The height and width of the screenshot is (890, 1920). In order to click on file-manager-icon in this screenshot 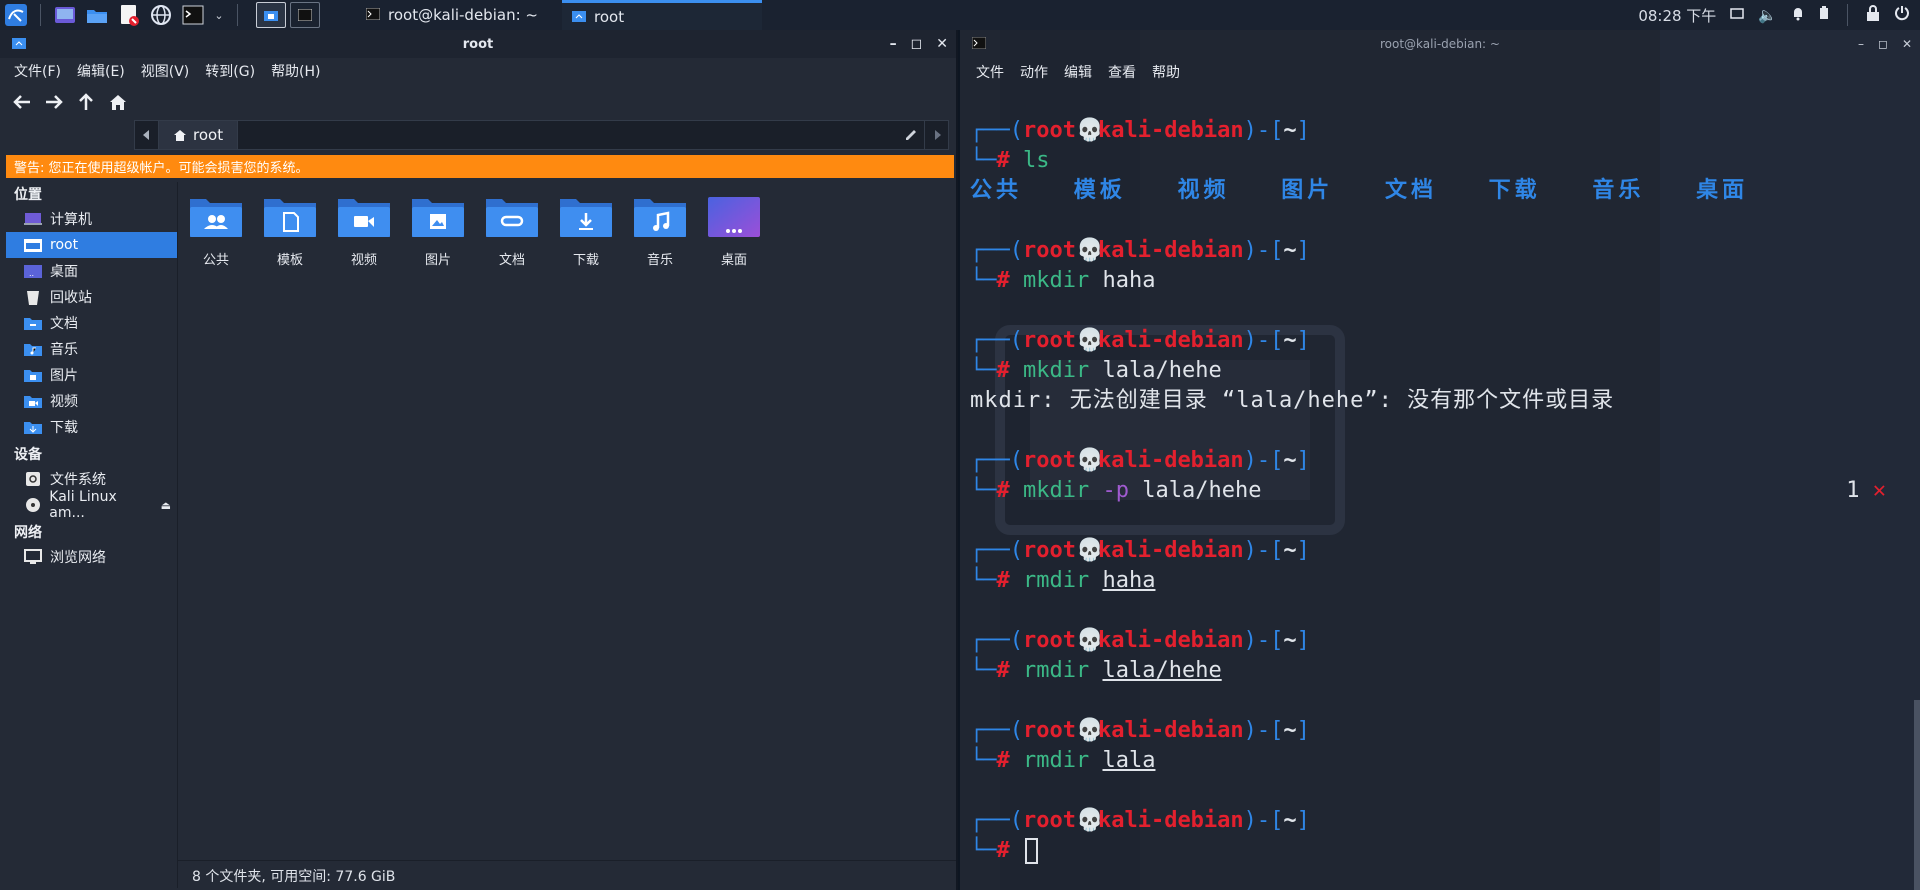, I will do `click(97, 15)`.